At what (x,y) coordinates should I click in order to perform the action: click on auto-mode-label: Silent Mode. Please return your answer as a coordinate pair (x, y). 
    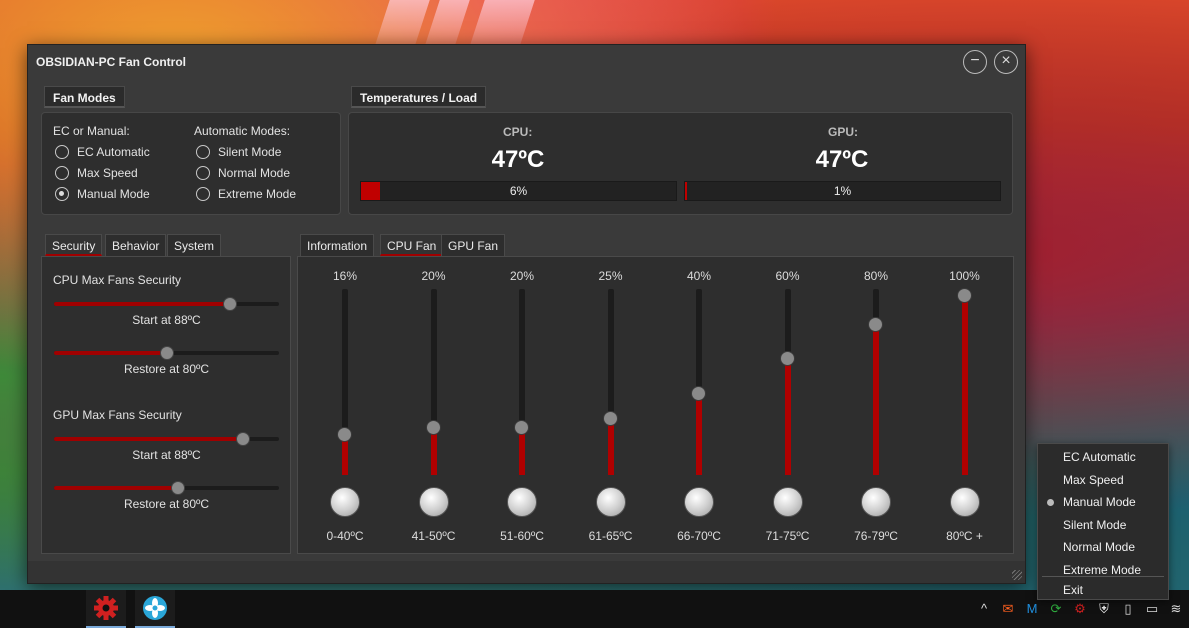
    Looking at the image, I should click on (249, 152).